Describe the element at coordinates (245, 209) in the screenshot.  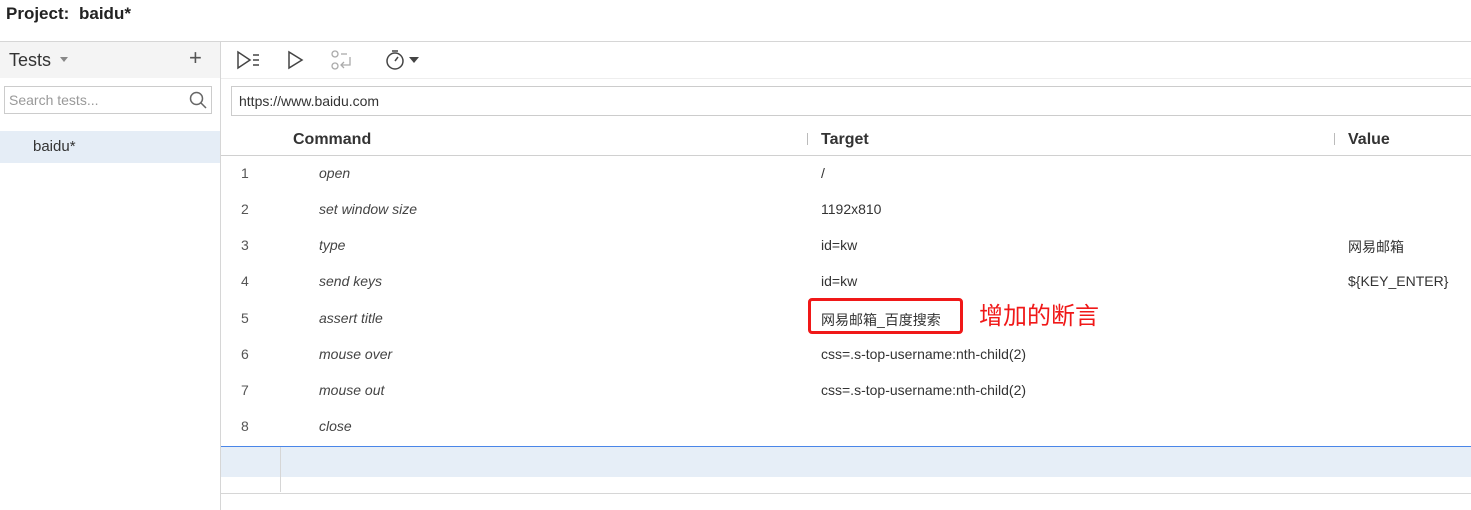
I see `row-number: 2` at that location.